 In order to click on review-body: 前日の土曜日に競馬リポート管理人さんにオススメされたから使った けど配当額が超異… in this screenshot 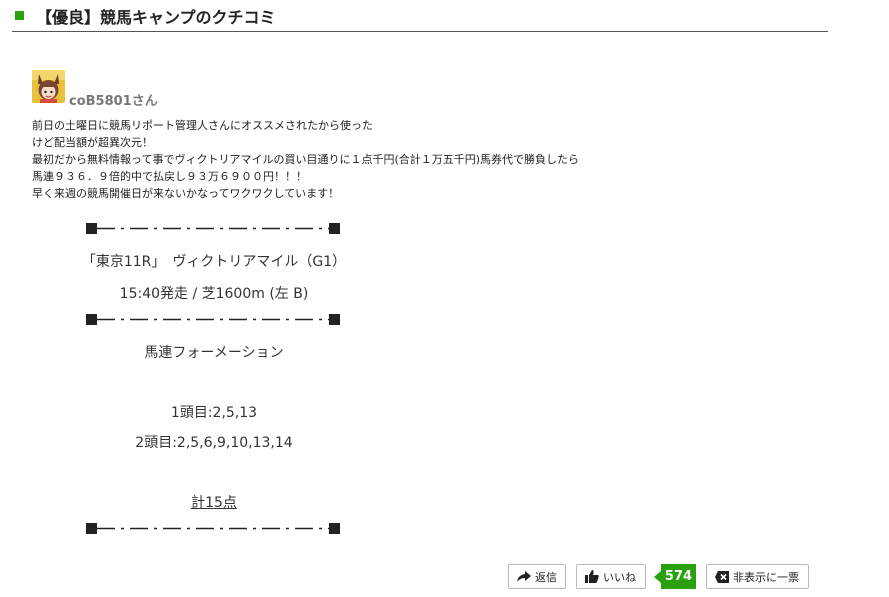, I will do `click(305, 159)`.